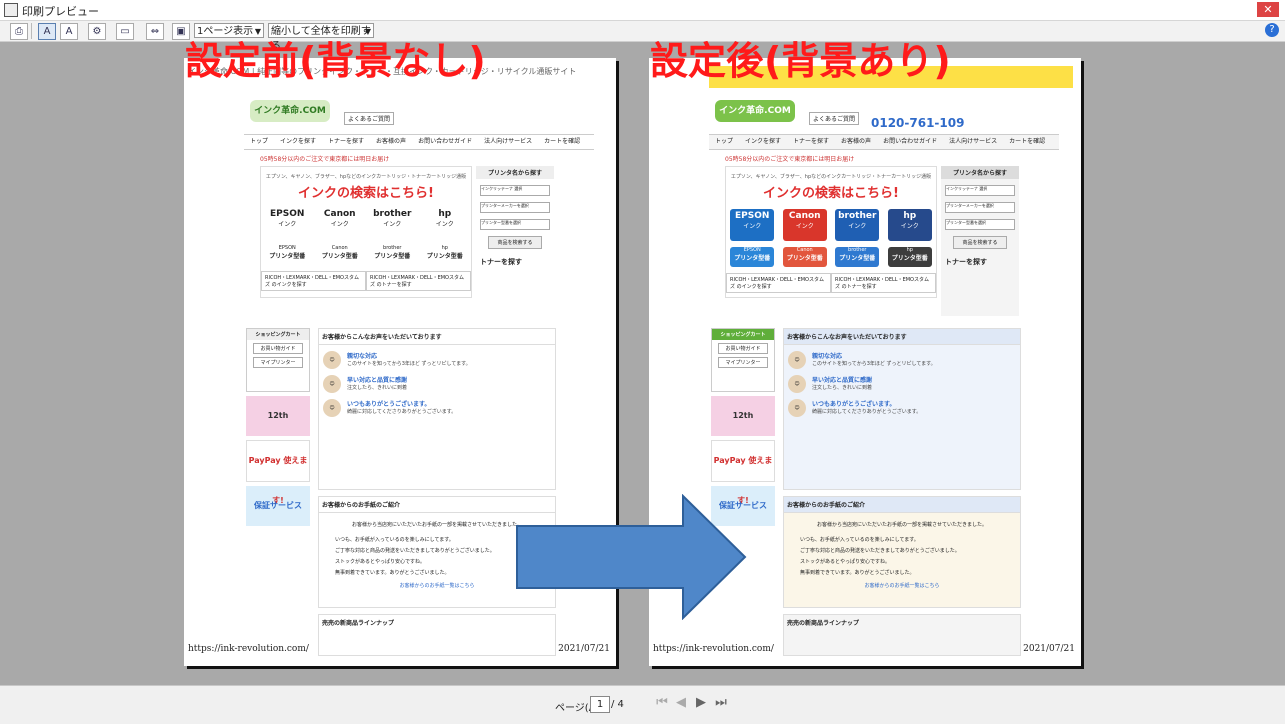  Describe the element at coordinates (290, 111) in the screenshot. I see `site-logo: インク革命.COM` at that location.